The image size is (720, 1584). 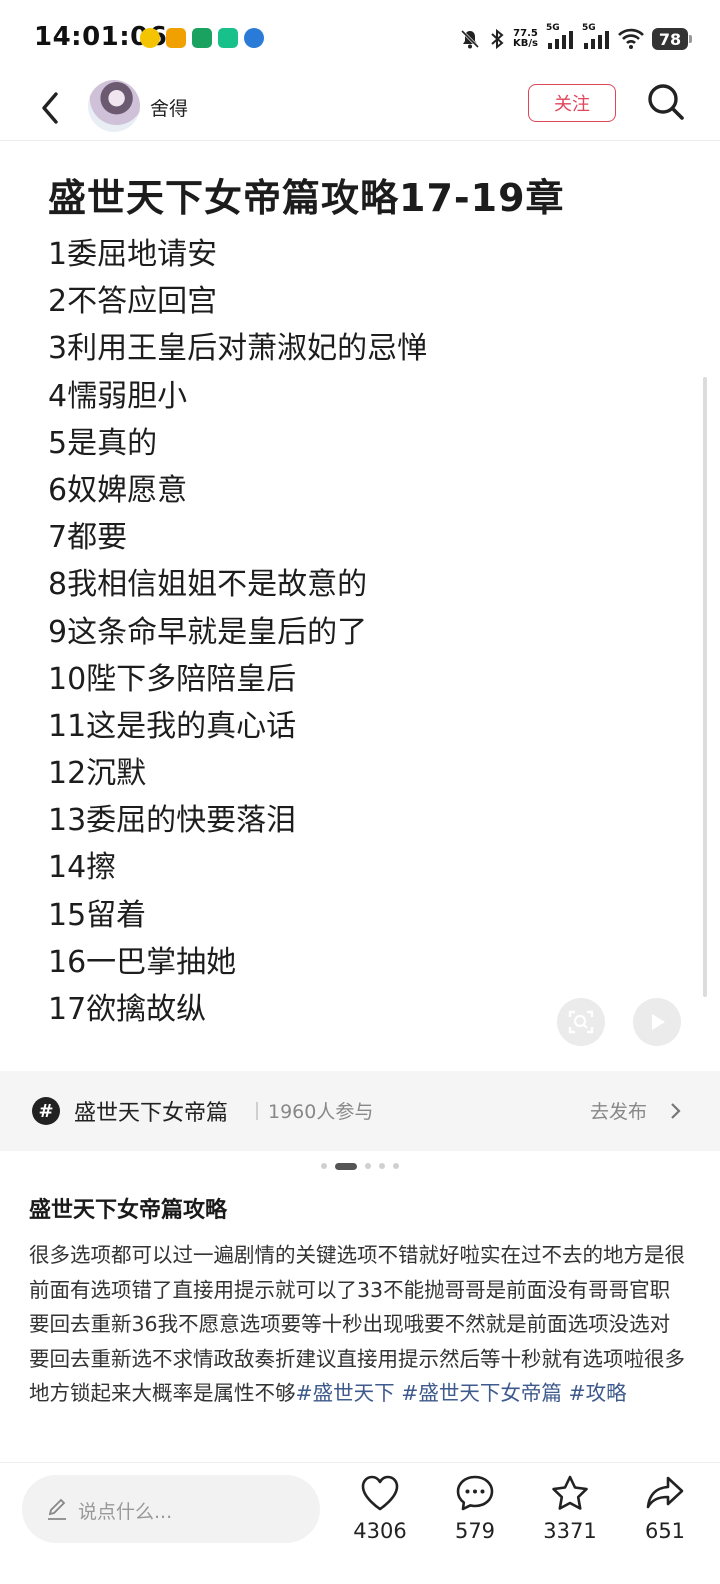 What do you see at coordinates (321, 1112) in the screenshot?
I see `topic-participants: 1960人参与` at bounding box center [321, 1112].